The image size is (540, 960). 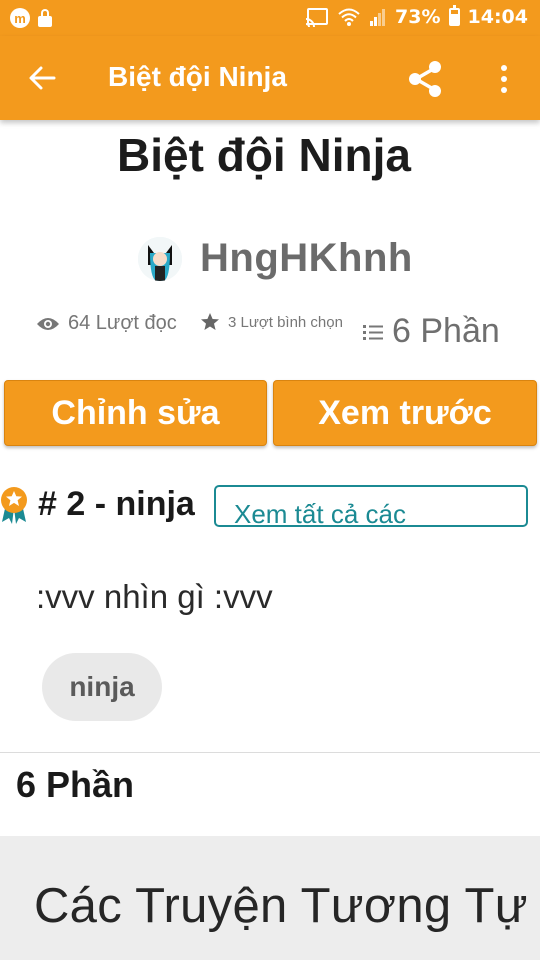 I want to click on author-row: HngHKhnh, so click(x=275, y=258).